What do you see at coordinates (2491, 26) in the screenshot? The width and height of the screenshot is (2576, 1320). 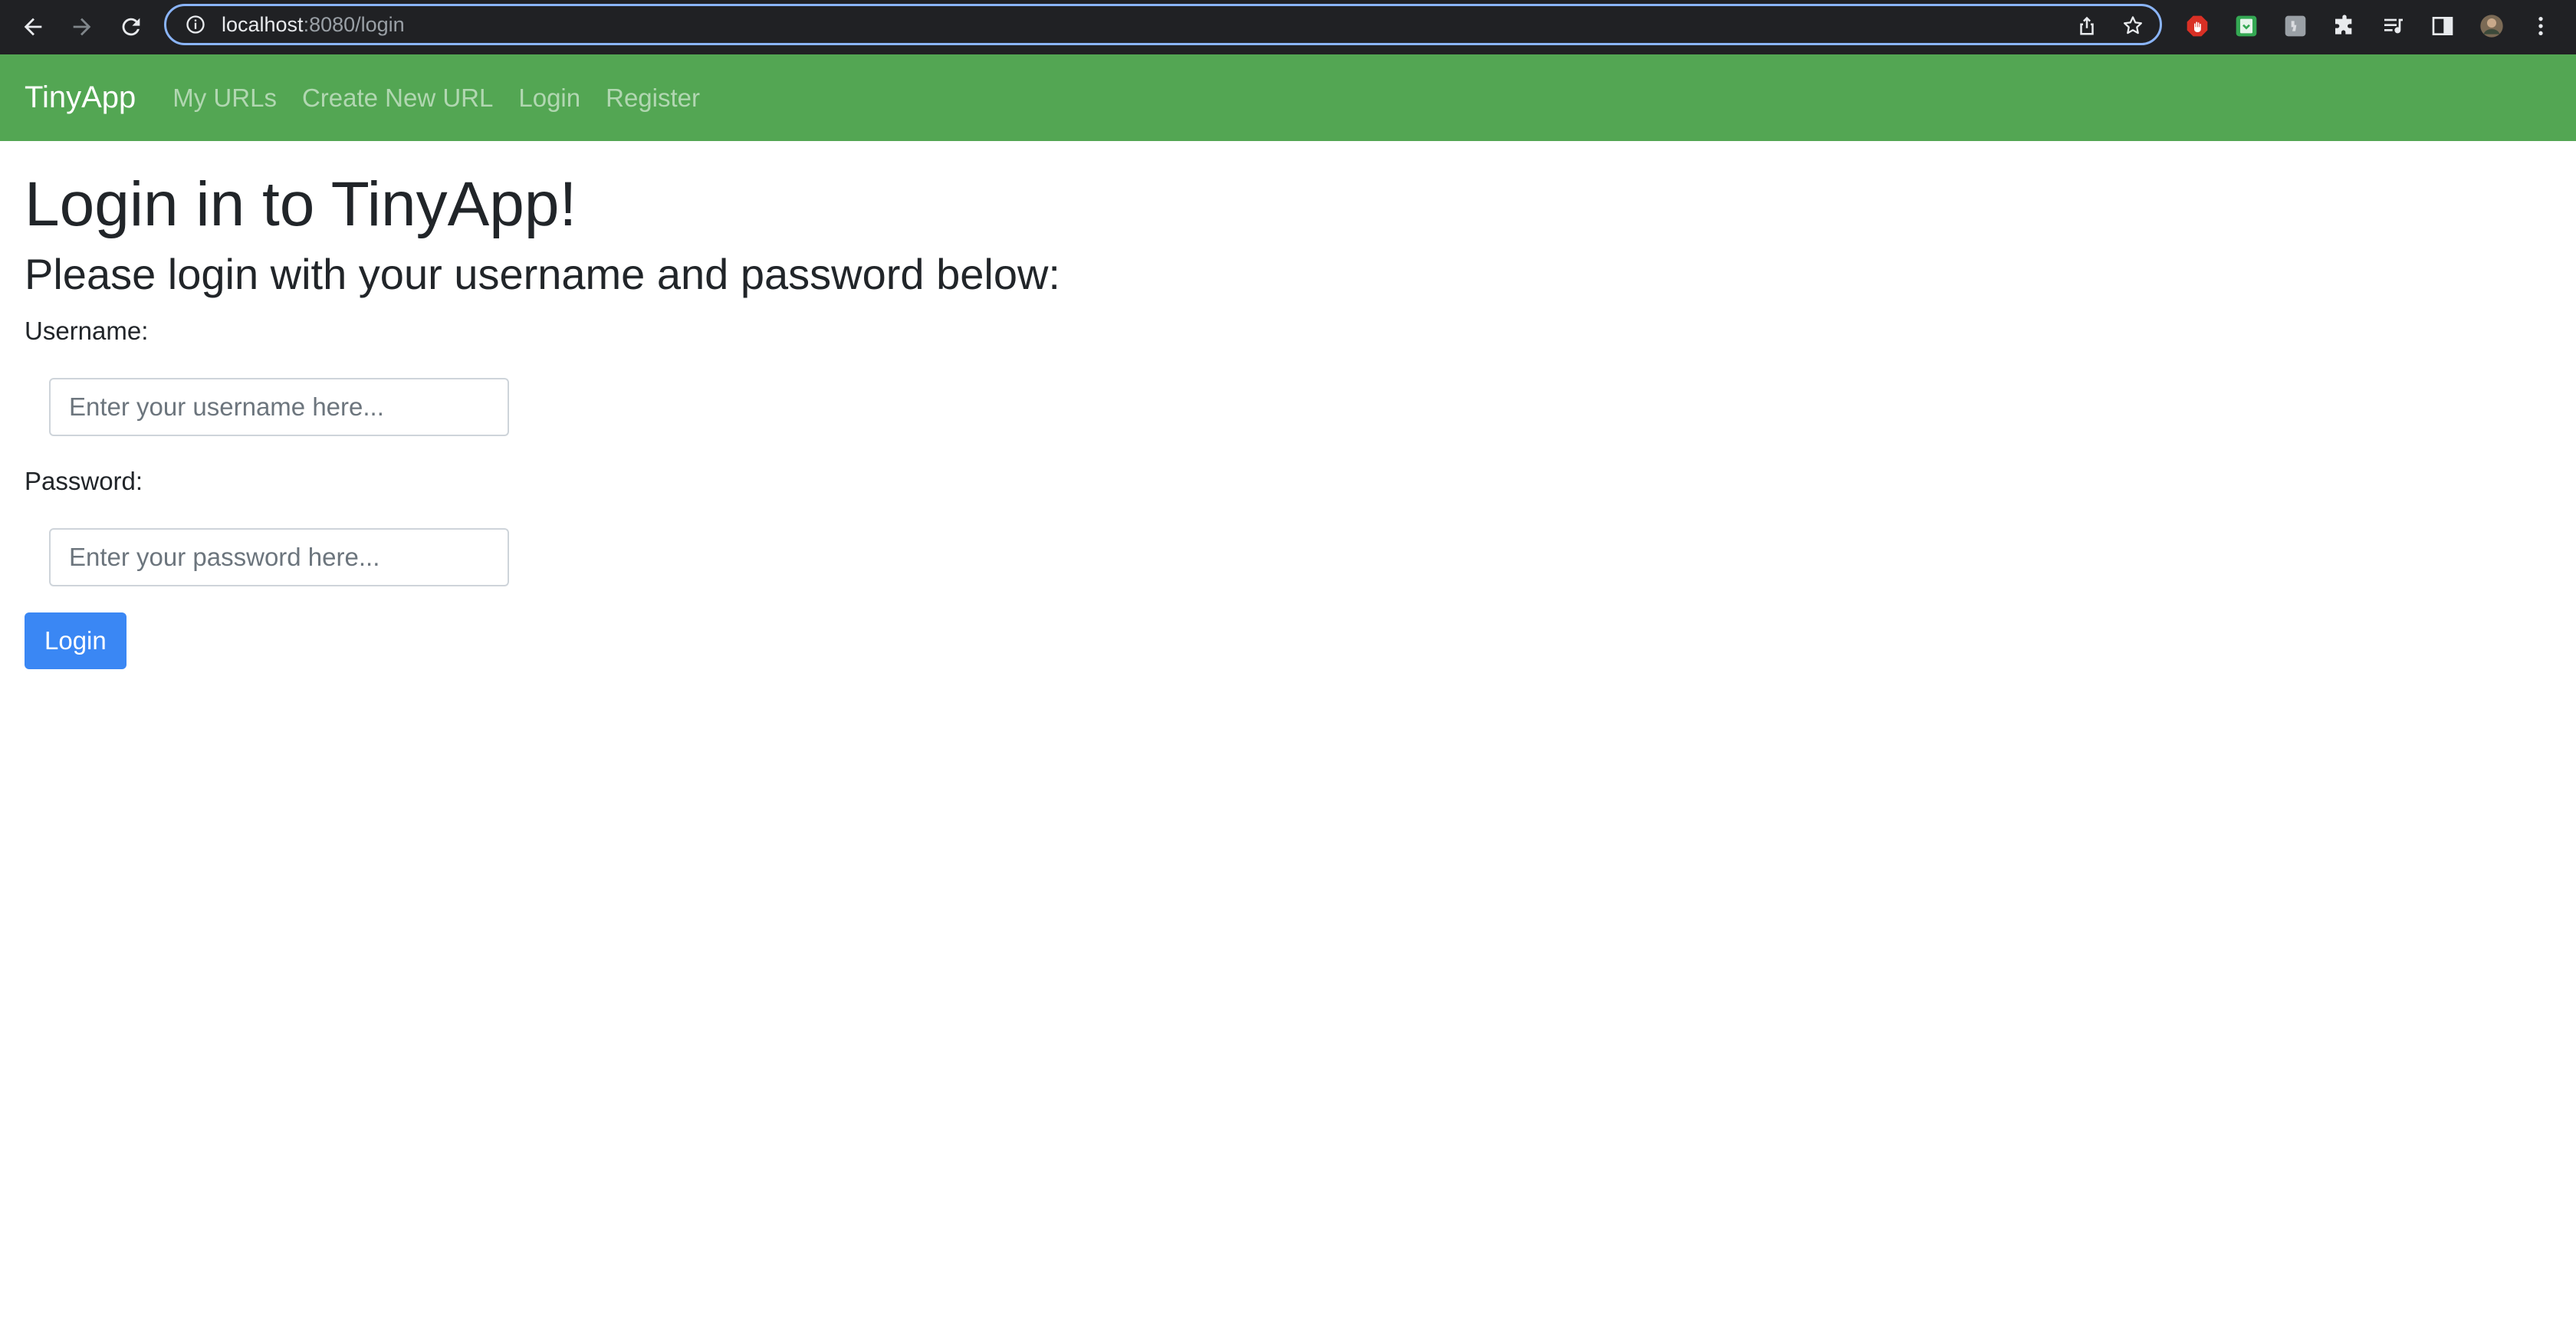 I see `profile-avatar` at bounding box center [2491, 26].